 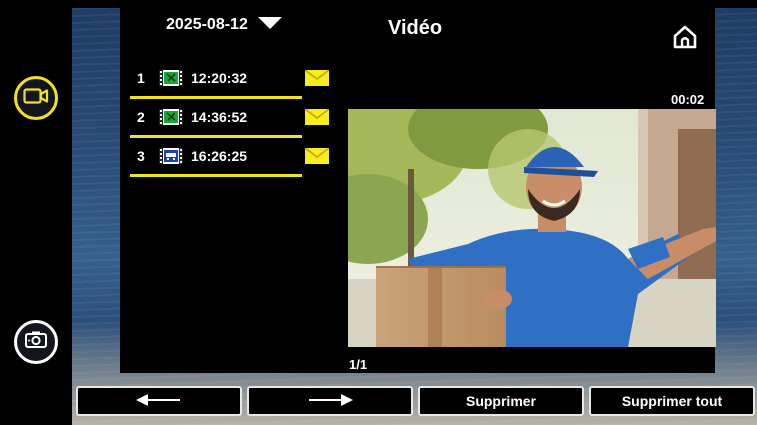 I want to click on top-strip, so click(x=414, y=4).